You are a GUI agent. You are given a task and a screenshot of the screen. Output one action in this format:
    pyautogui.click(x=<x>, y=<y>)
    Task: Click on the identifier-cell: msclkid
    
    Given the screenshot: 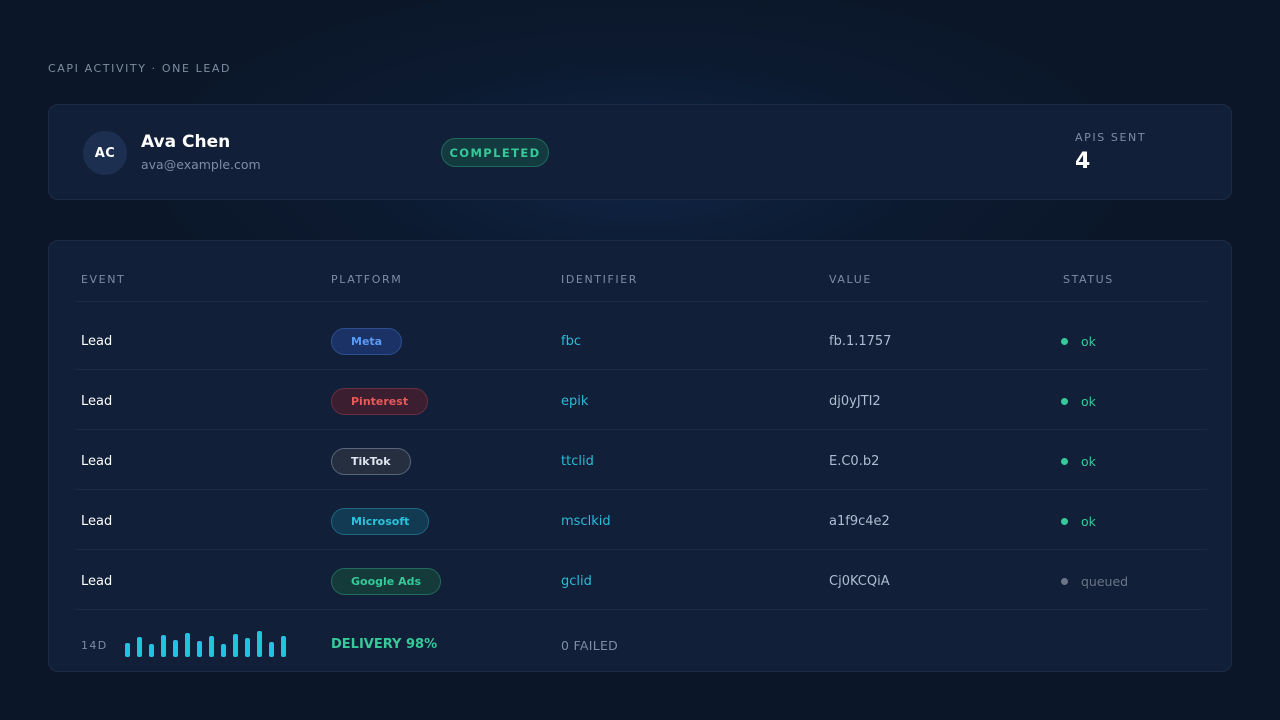 What is the action you would take?
    pyautogui.click(x=586, y=521)
    